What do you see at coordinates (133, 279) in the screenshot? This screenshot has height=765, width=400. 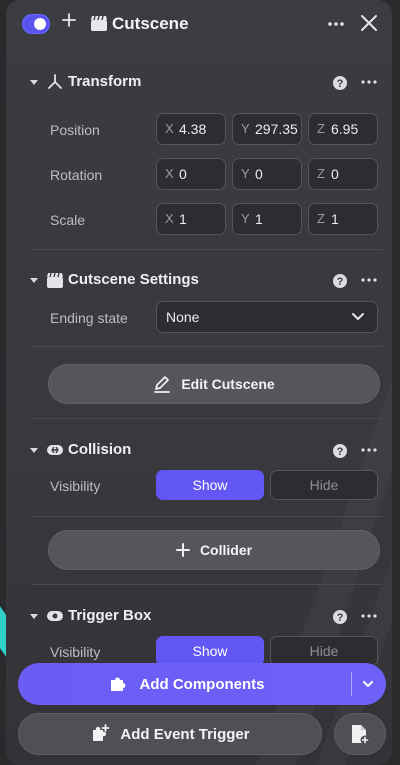 I see `cutscene-settings-title: Cutscene Settings` at bounding box center [133, 279].